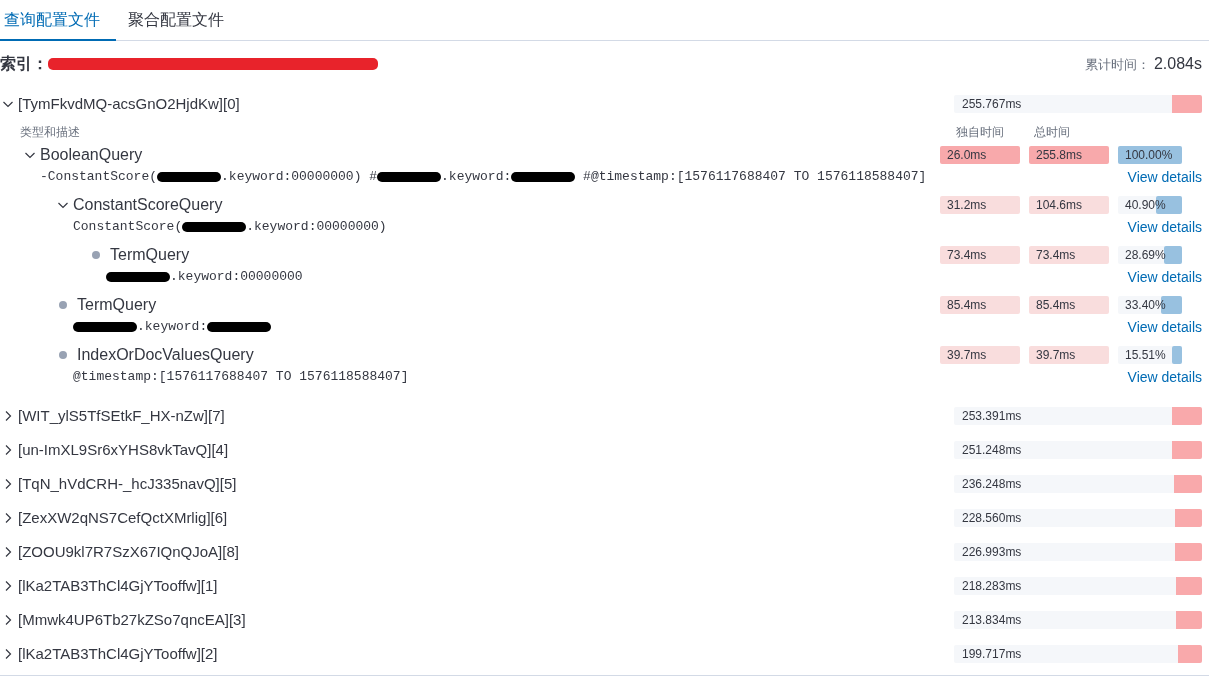  Describe the element at coordinates (114, 518) in the screenshot. I see `shard-toggle: [ZexXW2qNS7CefQctXMrlig][6]` at that location.